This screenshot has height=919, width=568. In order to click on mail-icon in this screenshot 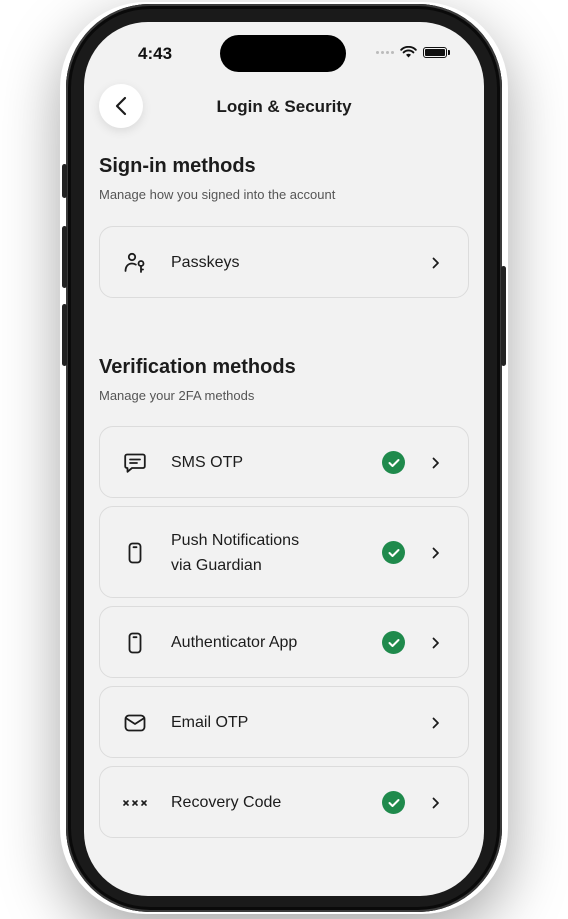, I will do `click(135, 723)`.